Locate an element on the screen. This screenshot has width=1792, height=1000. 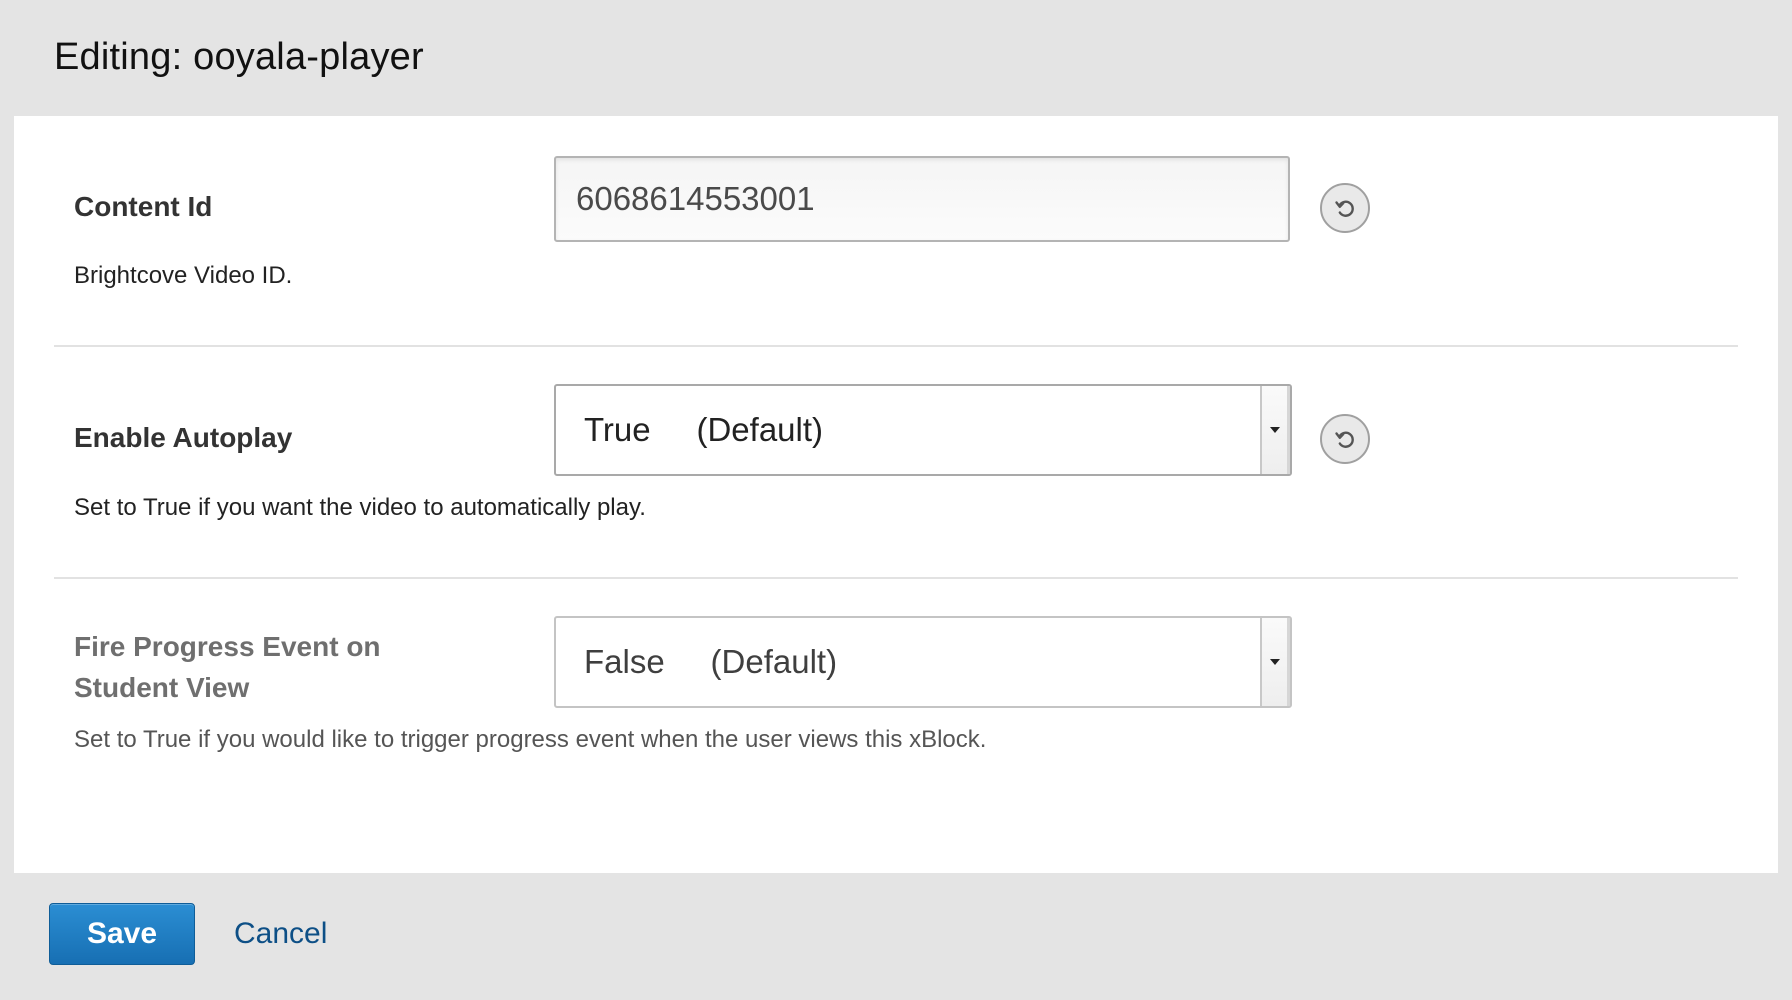
modal-header: Editing: ooyala-player is located at coordinates (896, 58).